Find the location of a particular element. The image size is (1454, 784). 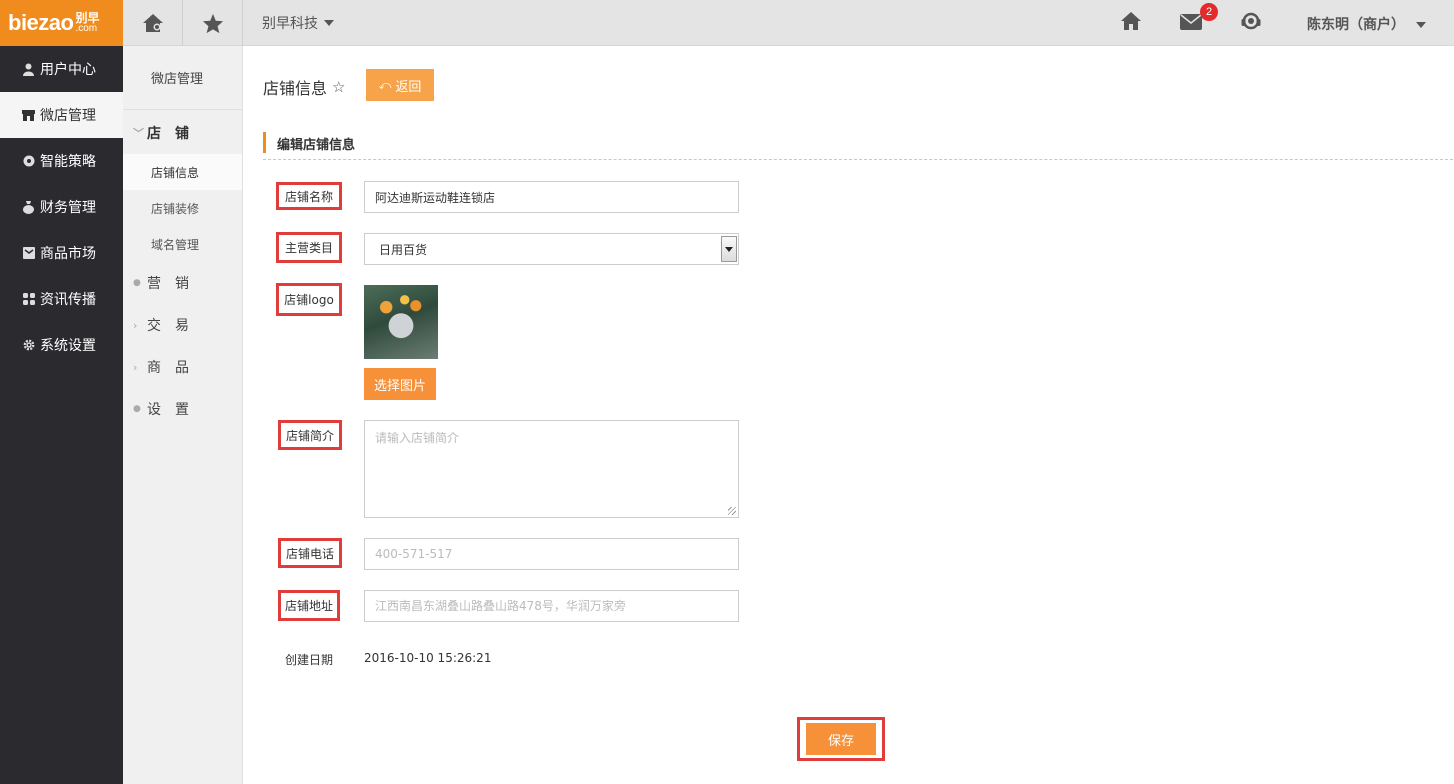

sidebar-item-label: 智能策略 is located at coordinates (68, 162).